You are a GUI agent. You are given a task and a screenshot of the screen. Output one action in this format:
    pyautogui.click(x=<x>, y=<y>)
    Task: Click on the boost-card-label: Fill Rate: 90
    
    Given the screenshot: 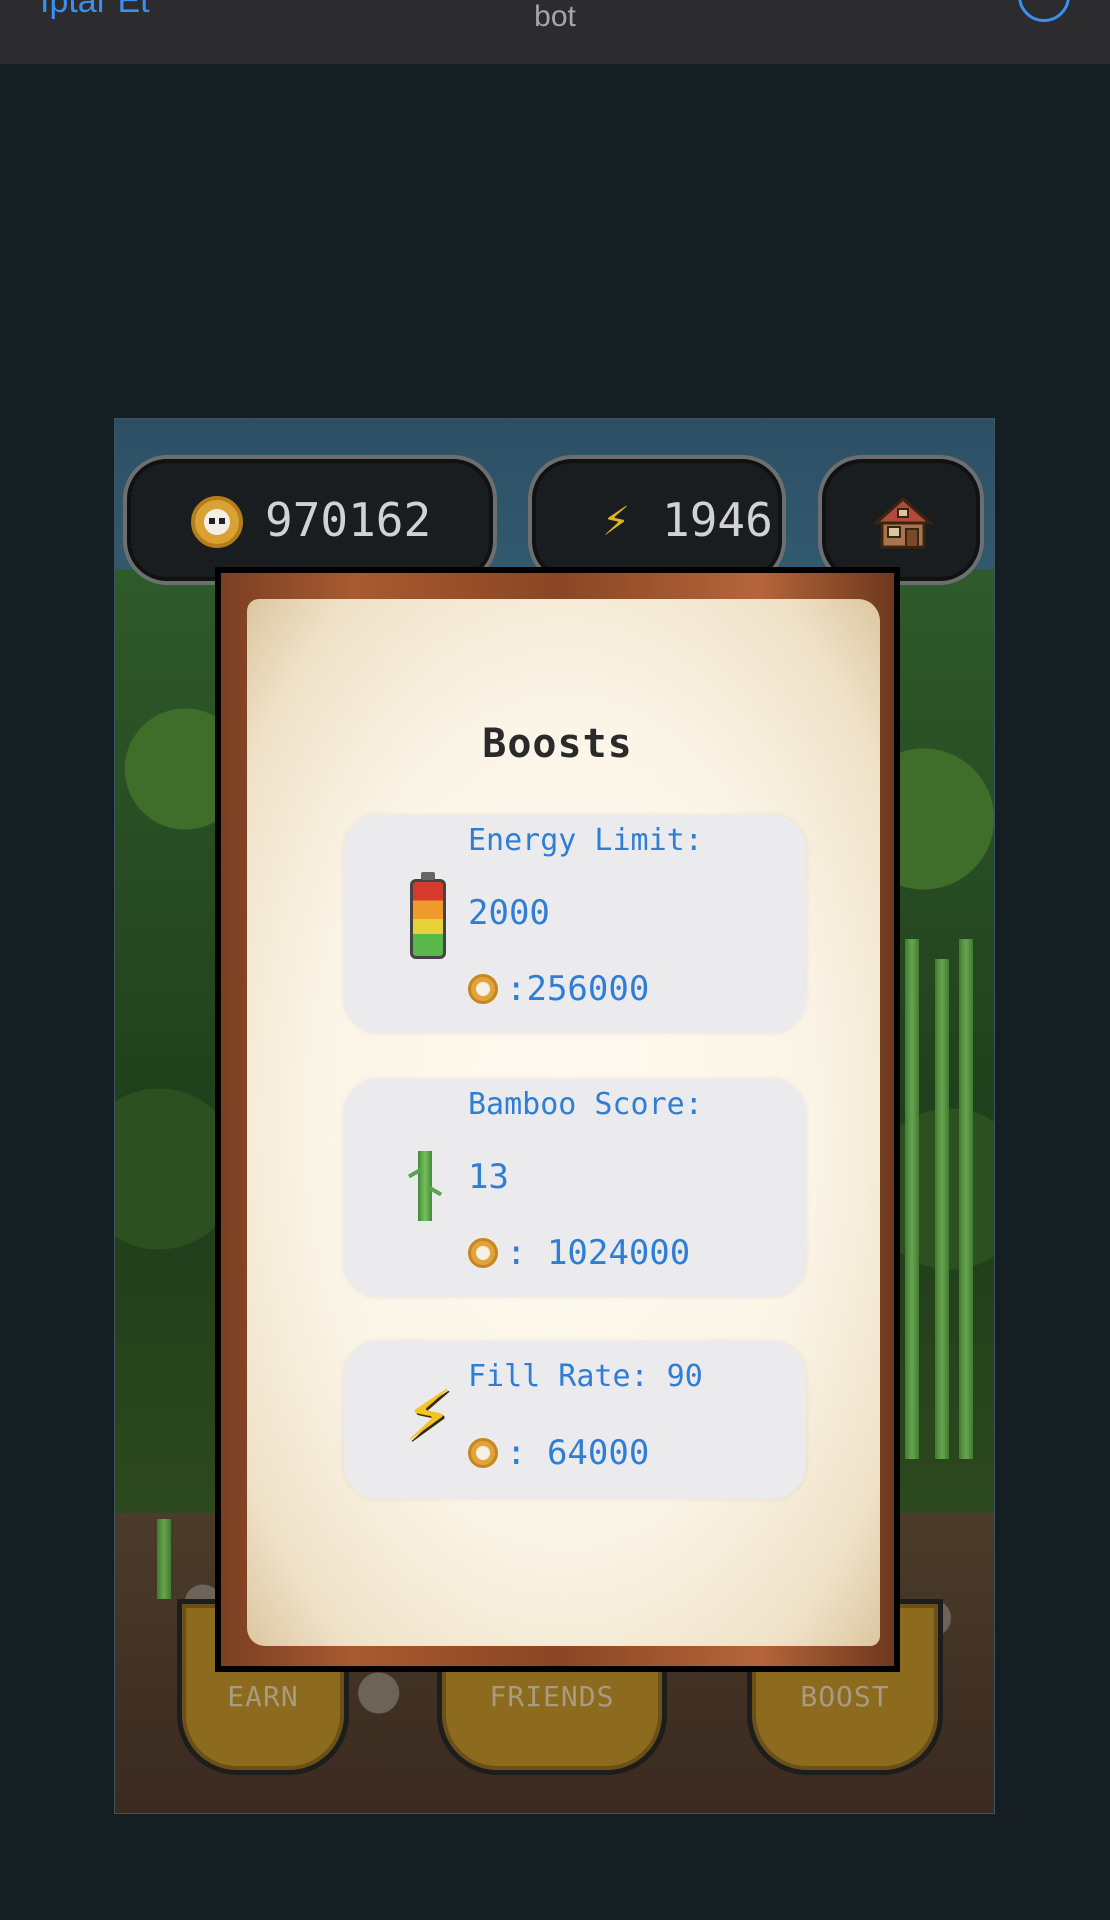 What is the action you would take?
    pyautogui.click(x=585, y=1376)
    